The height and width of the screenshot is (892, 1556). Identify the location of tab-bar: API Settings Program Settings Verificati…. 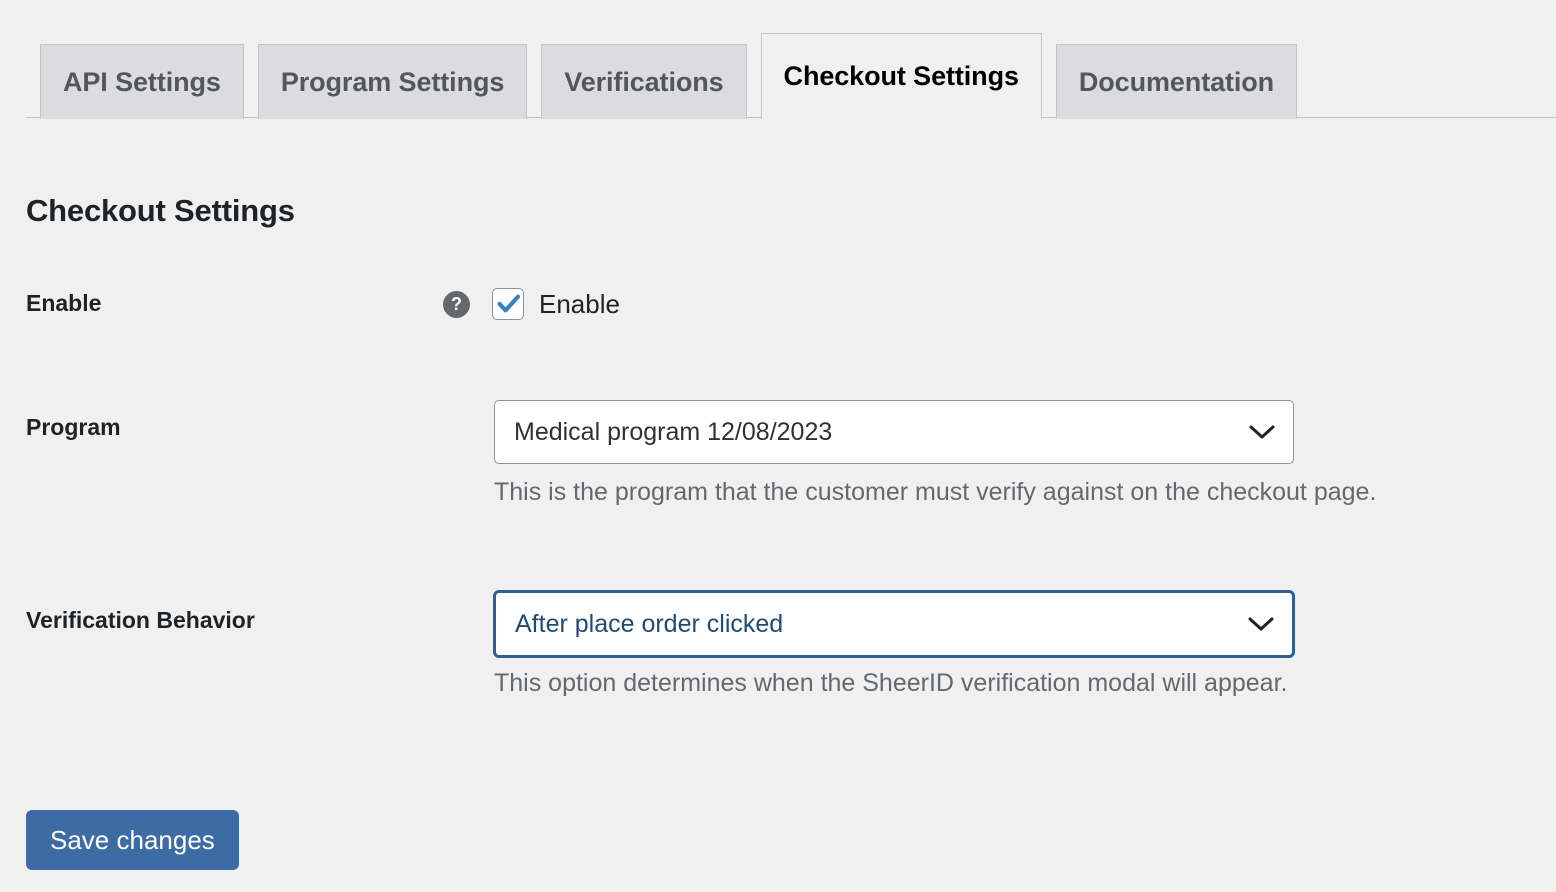
(778, 60).